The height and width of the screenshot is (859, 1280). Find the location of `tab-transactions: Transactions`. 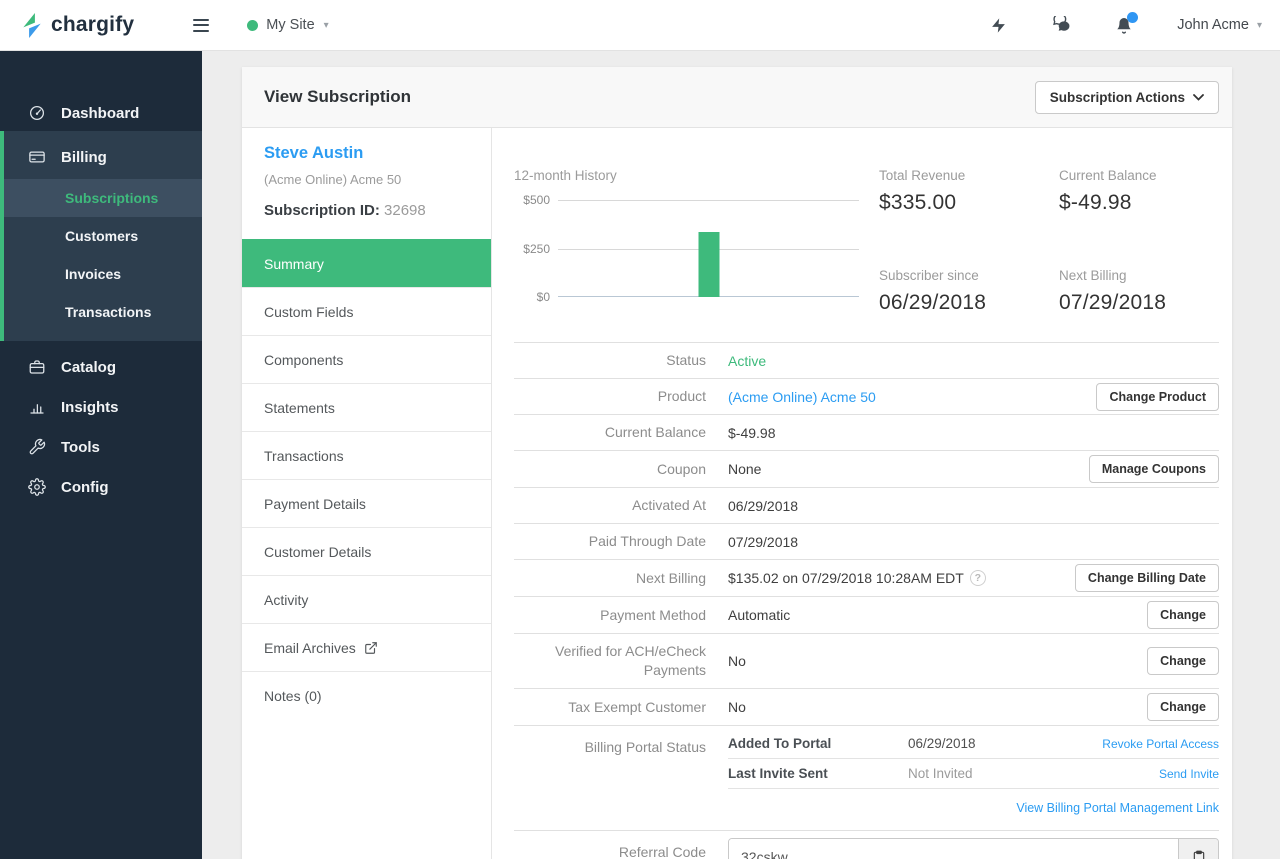

tab-transactions: Transactions is located at coordinates (366, 455).